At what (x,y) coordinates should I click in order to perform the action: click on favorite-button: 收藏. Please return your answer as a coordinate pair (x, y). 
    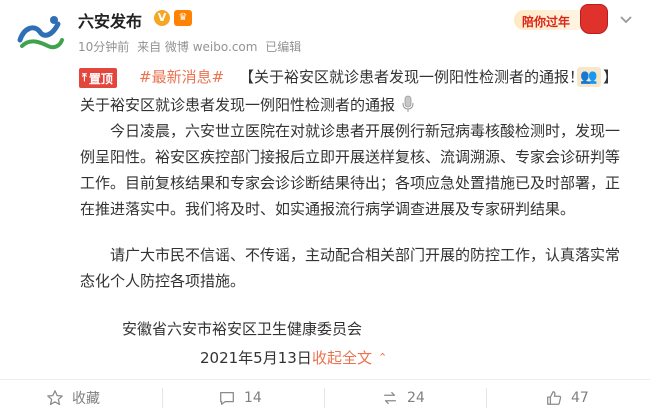
    Looking at the image, I should click on (73, 397).